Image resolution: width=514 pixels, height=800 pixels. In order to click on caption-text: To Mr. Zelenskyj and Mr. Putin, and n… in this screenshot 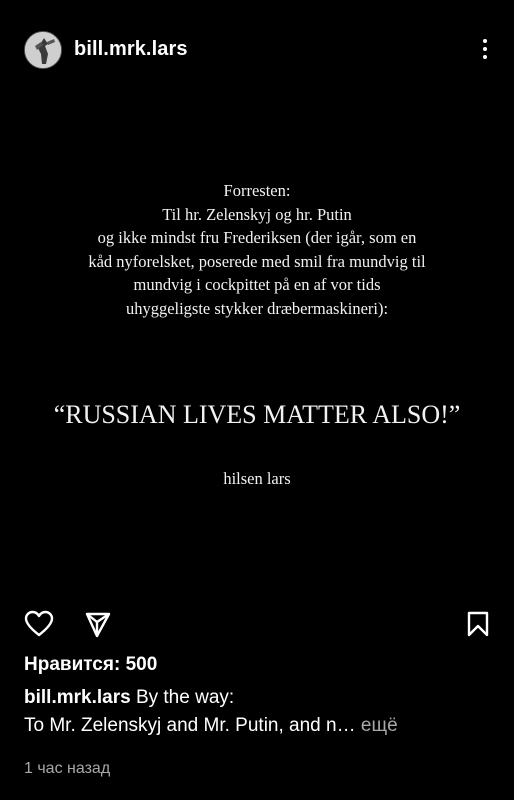, I will do `click(190, 725)`.